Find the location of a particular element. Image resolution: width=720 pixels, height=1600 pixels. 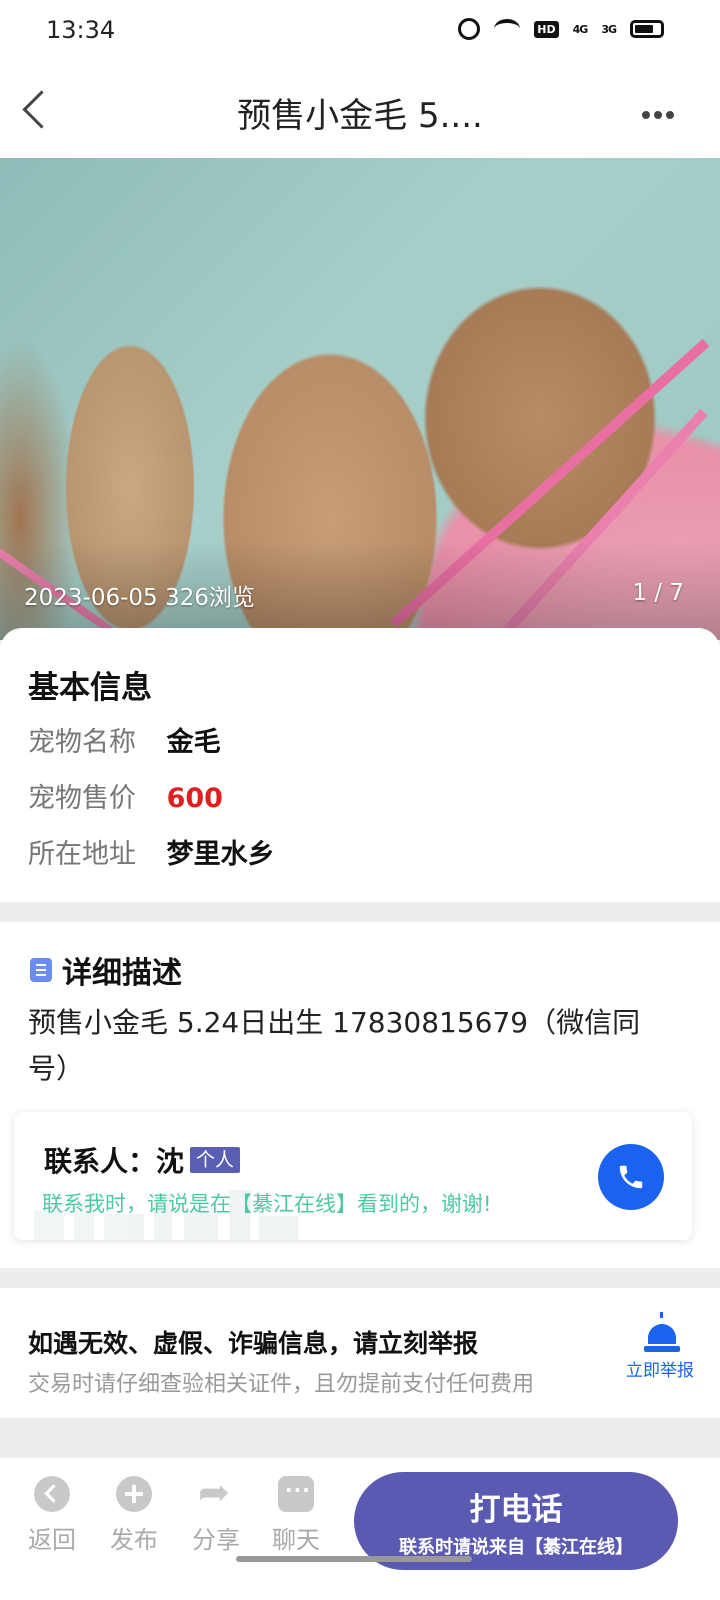

chevron-left-icon is located at coordinates (33, 108).